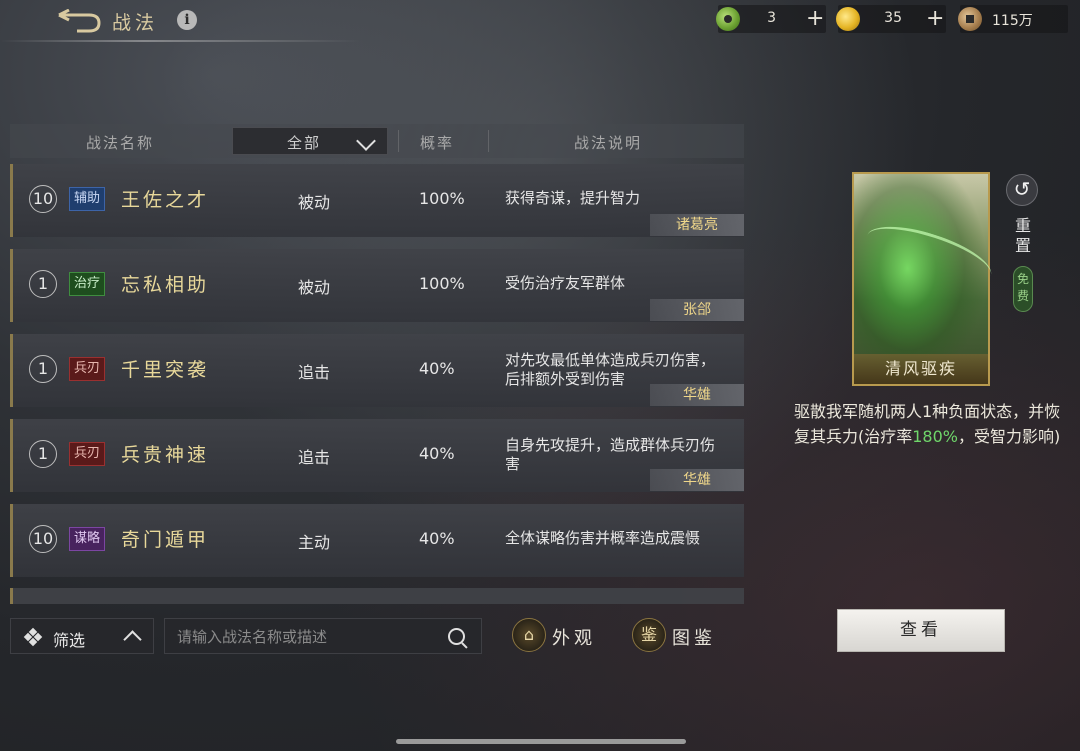  Describe the element at coordinates (935, 18) in the screenshot. I see `add-gold-plus-icon: +` at that location.